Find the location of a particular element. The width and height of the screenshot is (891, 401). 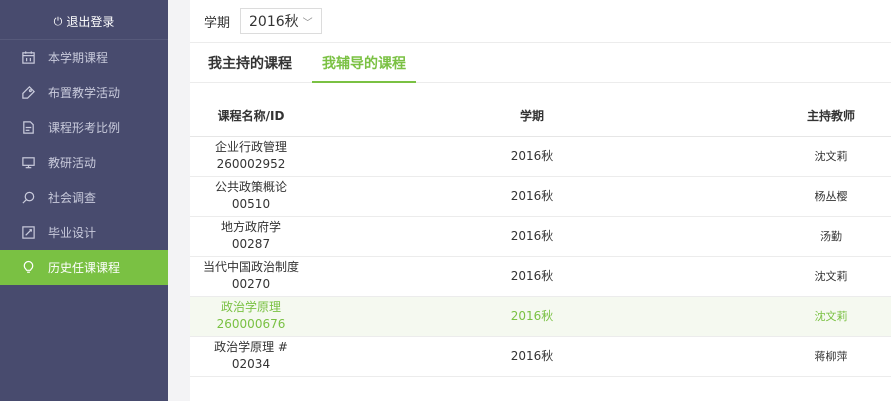

course-id: 260002952 is located at coordinates (251, 164).